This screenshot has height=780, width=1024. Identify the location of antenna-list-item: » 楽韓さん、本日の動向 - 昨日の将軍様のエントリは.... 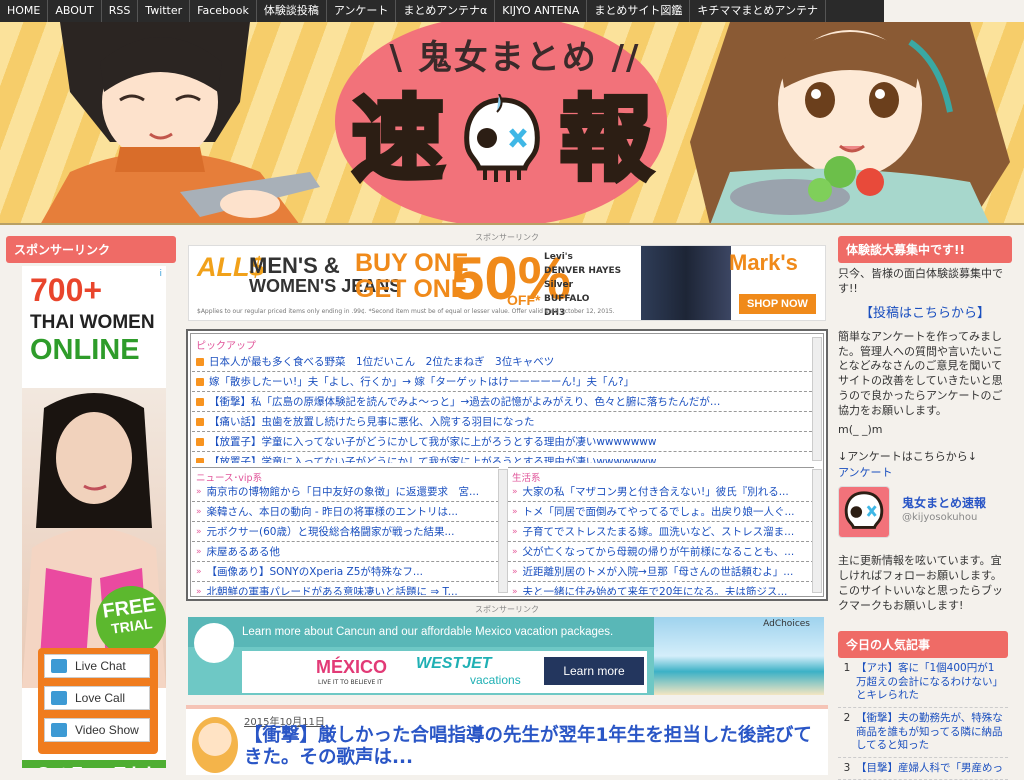
(345, 512).